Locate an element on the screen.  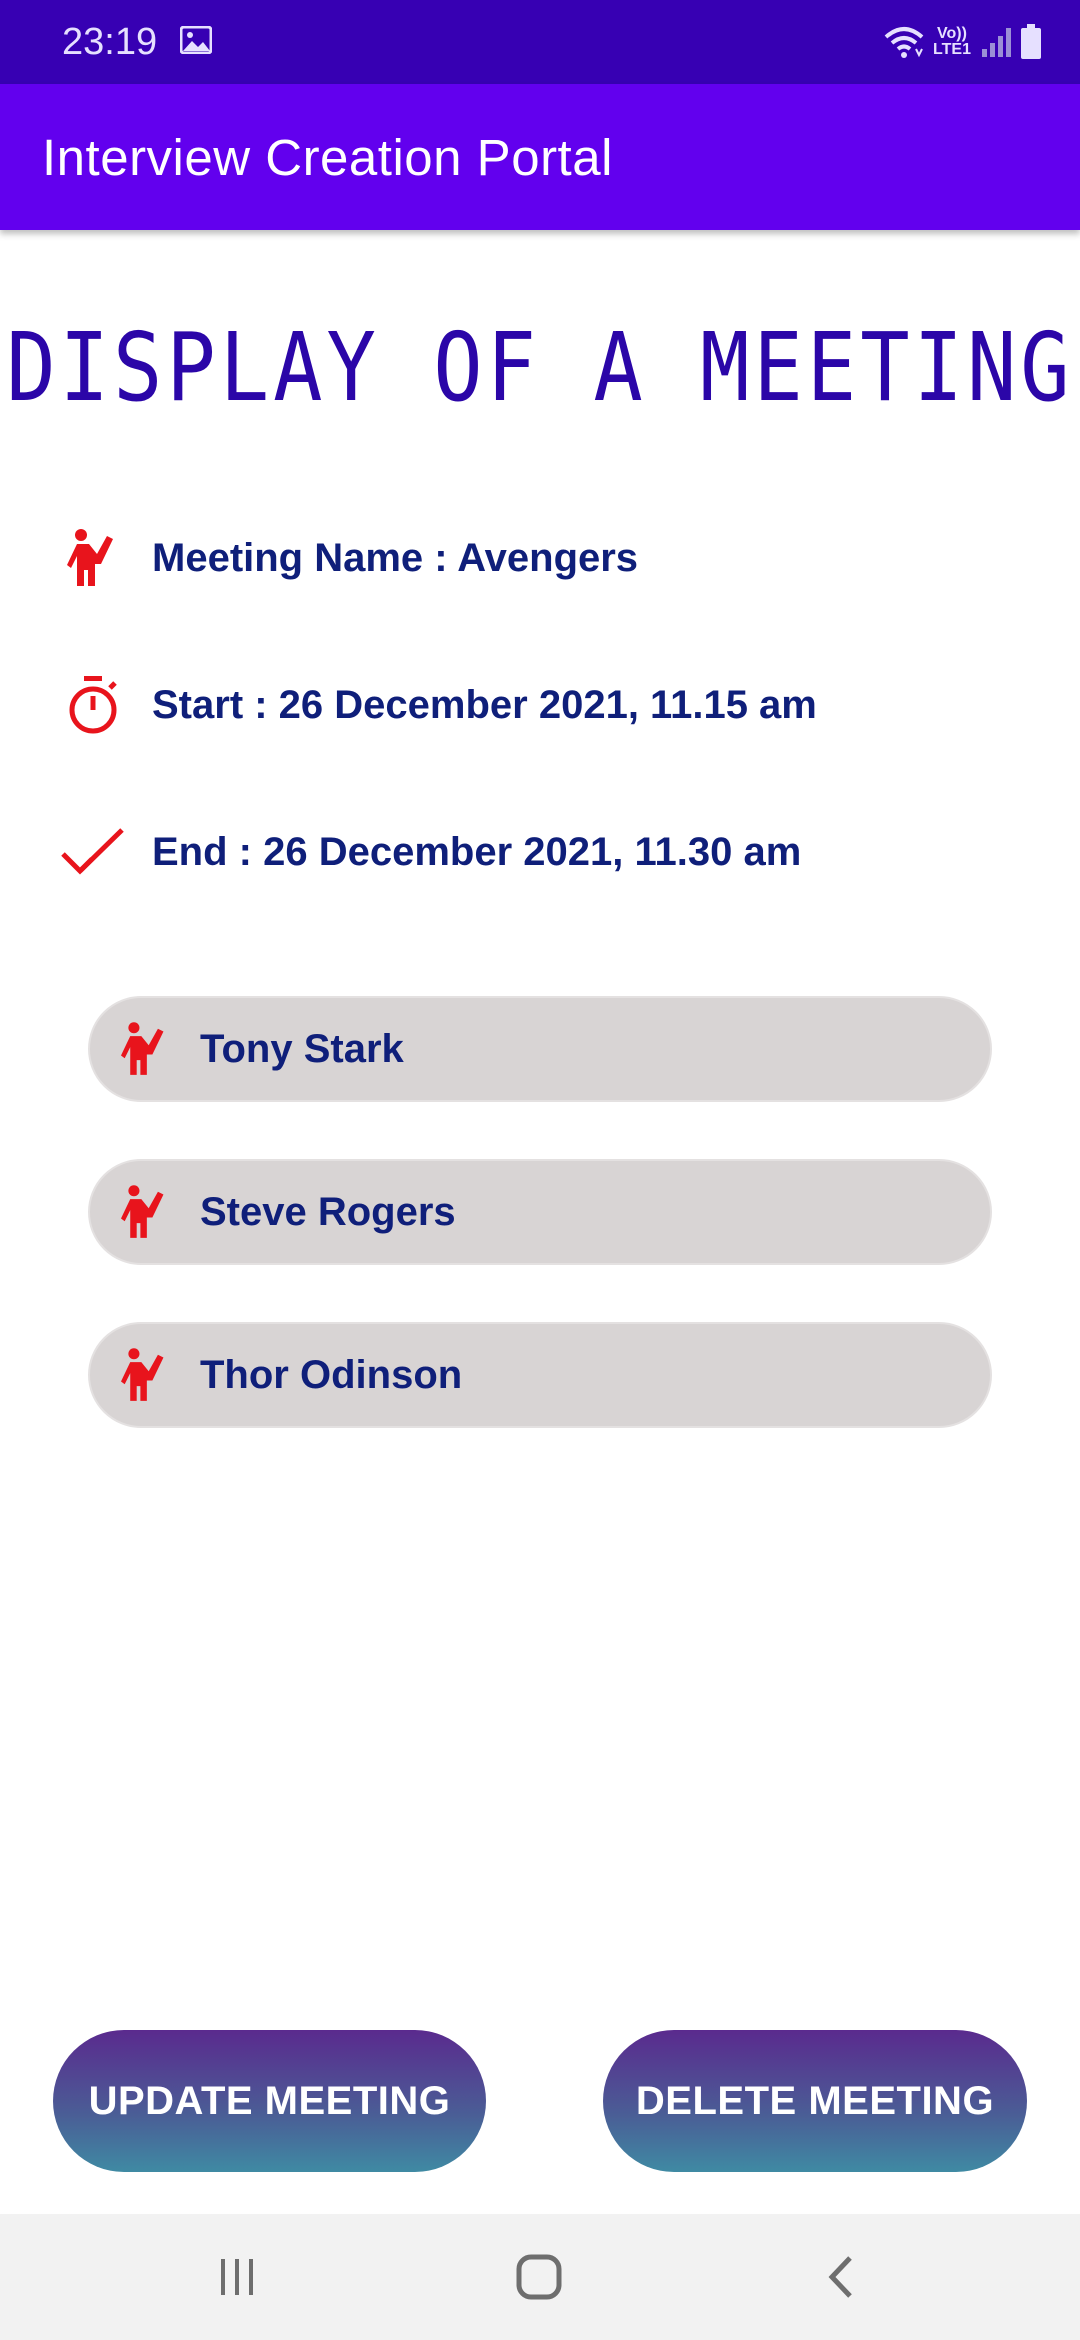
meeting-end-row: End : 26 December 2021, 11.30 am is located at coordinates (430, 852).